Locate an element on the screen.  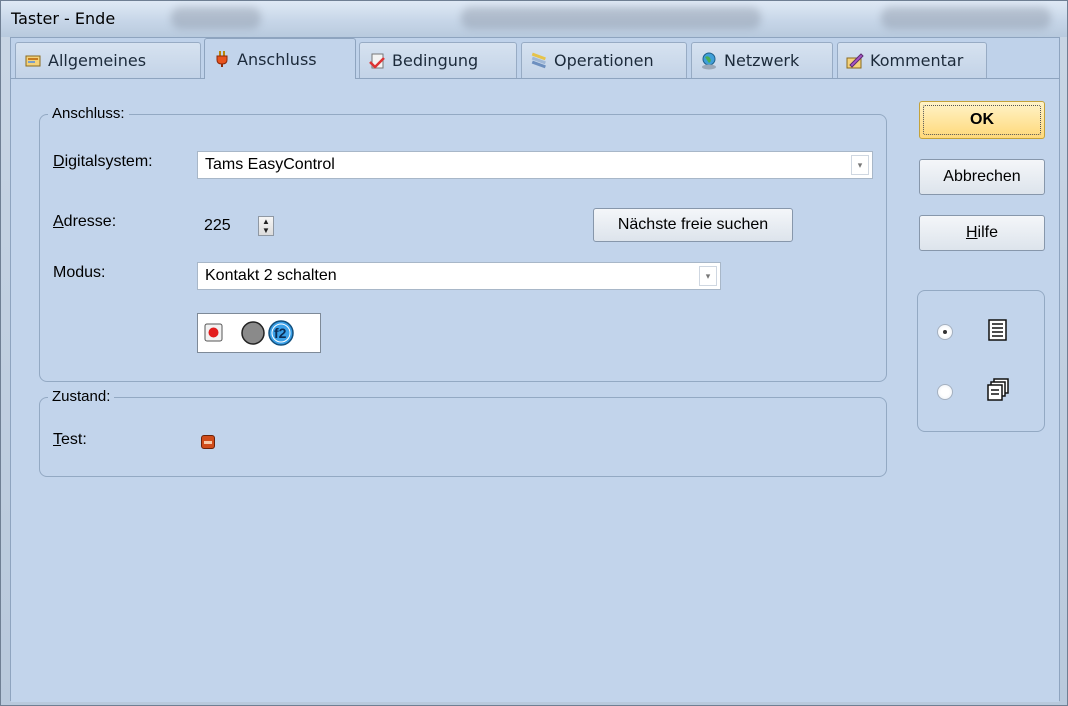
tab-operationen: Operationen is located at coordinates (604, 60).